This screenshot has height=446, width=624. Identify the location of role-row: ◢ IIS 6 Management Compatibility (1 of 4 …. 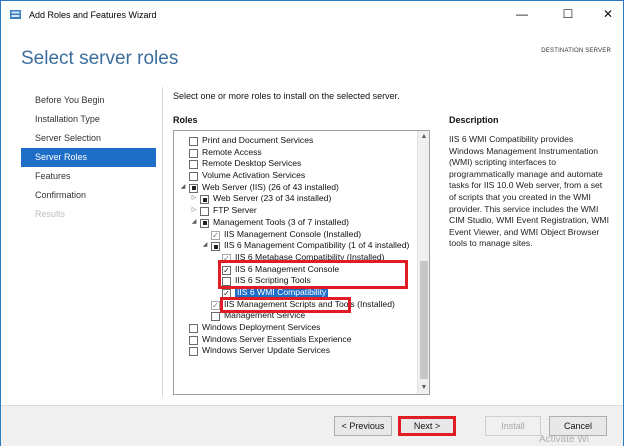
(295, 246).